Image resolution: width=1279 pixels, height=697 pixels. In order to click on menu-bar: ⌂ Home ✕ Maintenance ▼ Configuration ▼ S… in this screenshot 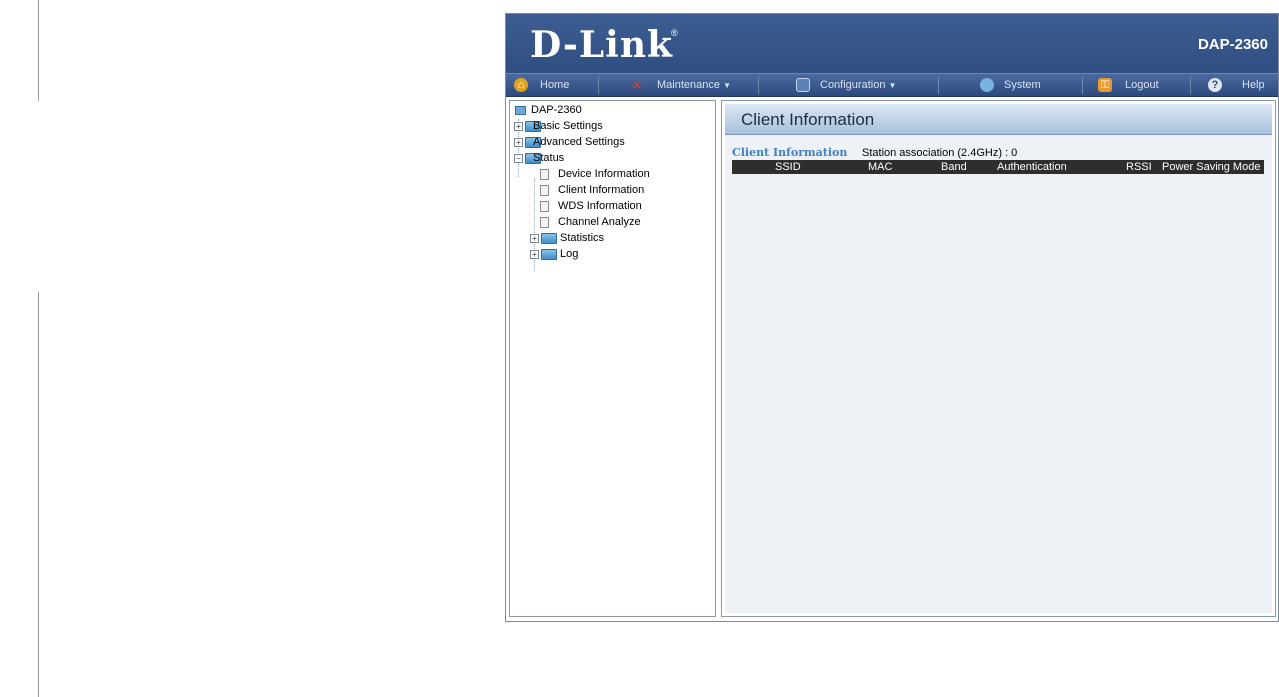, I will do `click(892, 85)`.